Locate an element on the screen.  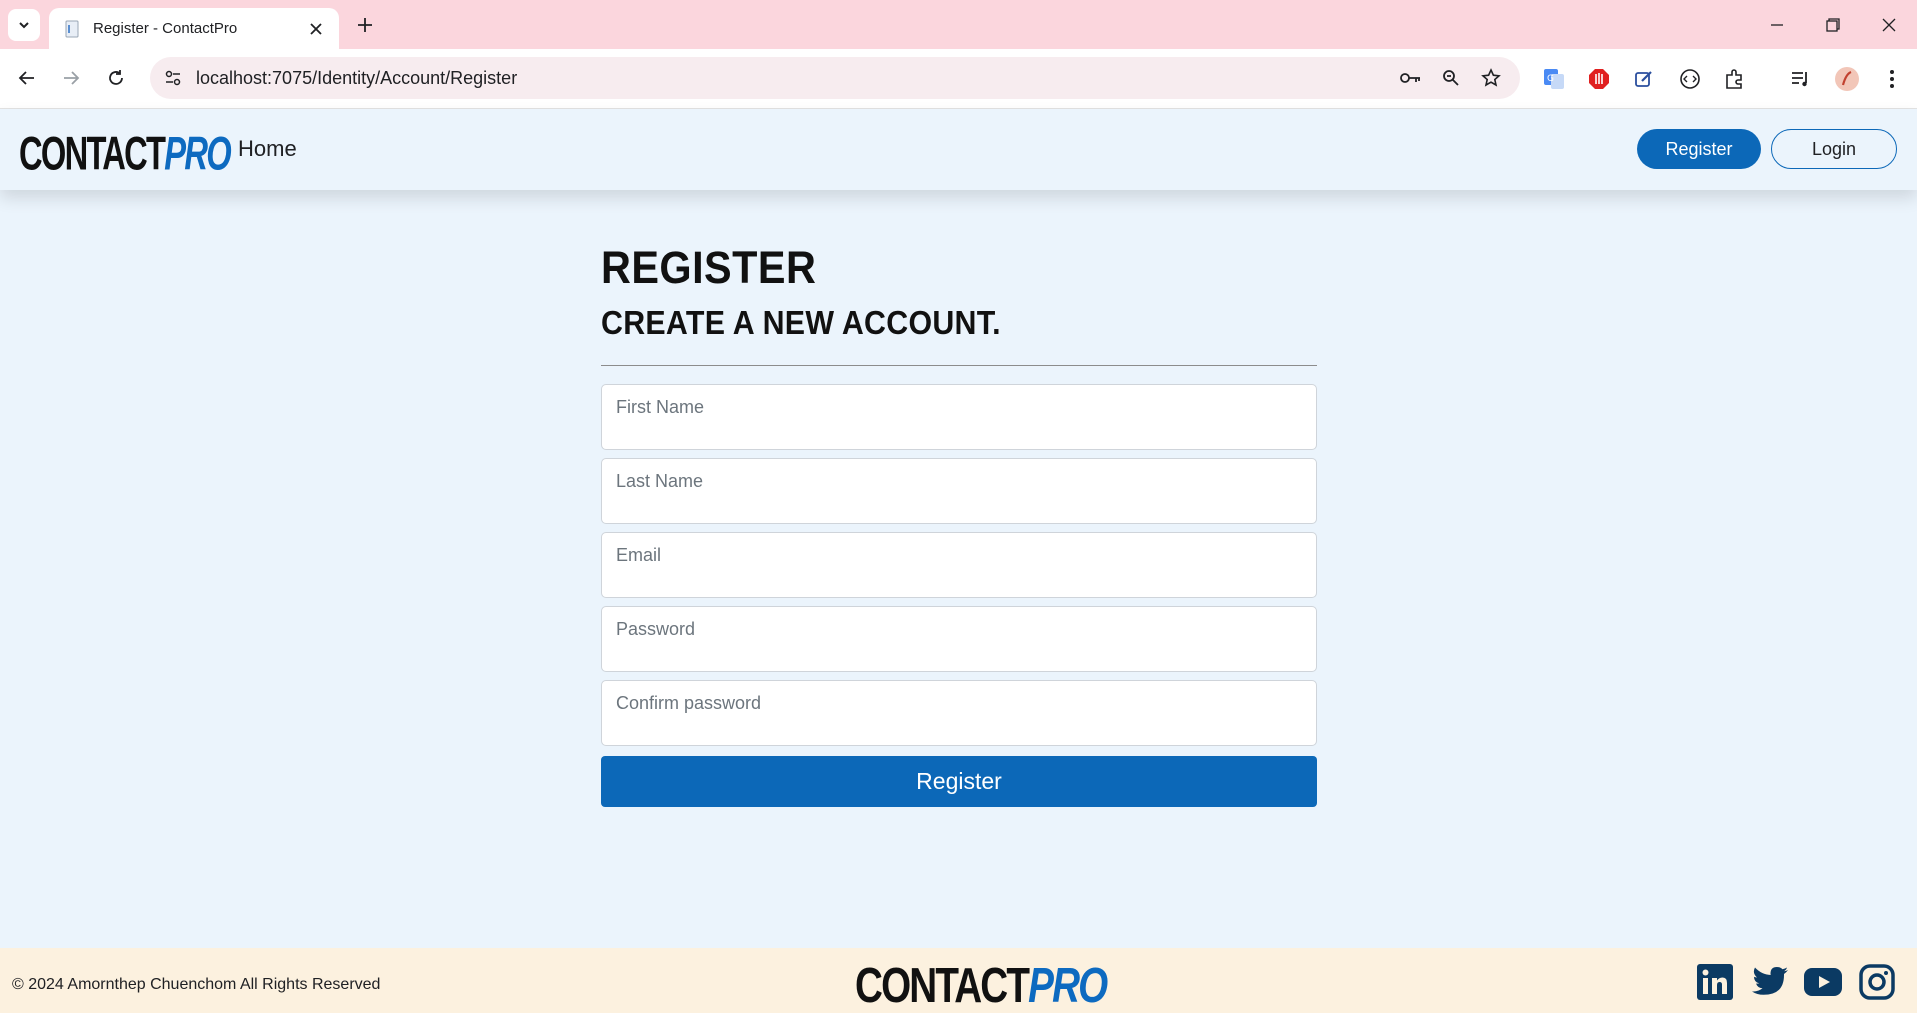
browser-tab: Register - ContactPro is located at coordinates (194, 28).